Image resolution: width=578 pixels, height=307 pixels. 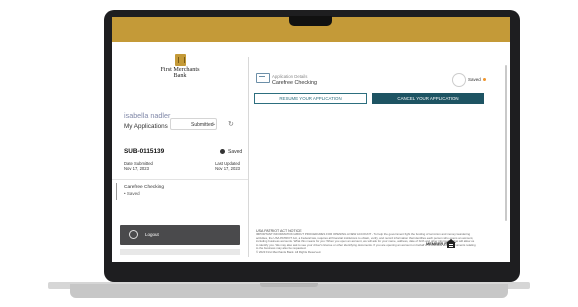 I want to click on application-item-name: Carefree Checking, so click(x=144, y=187).